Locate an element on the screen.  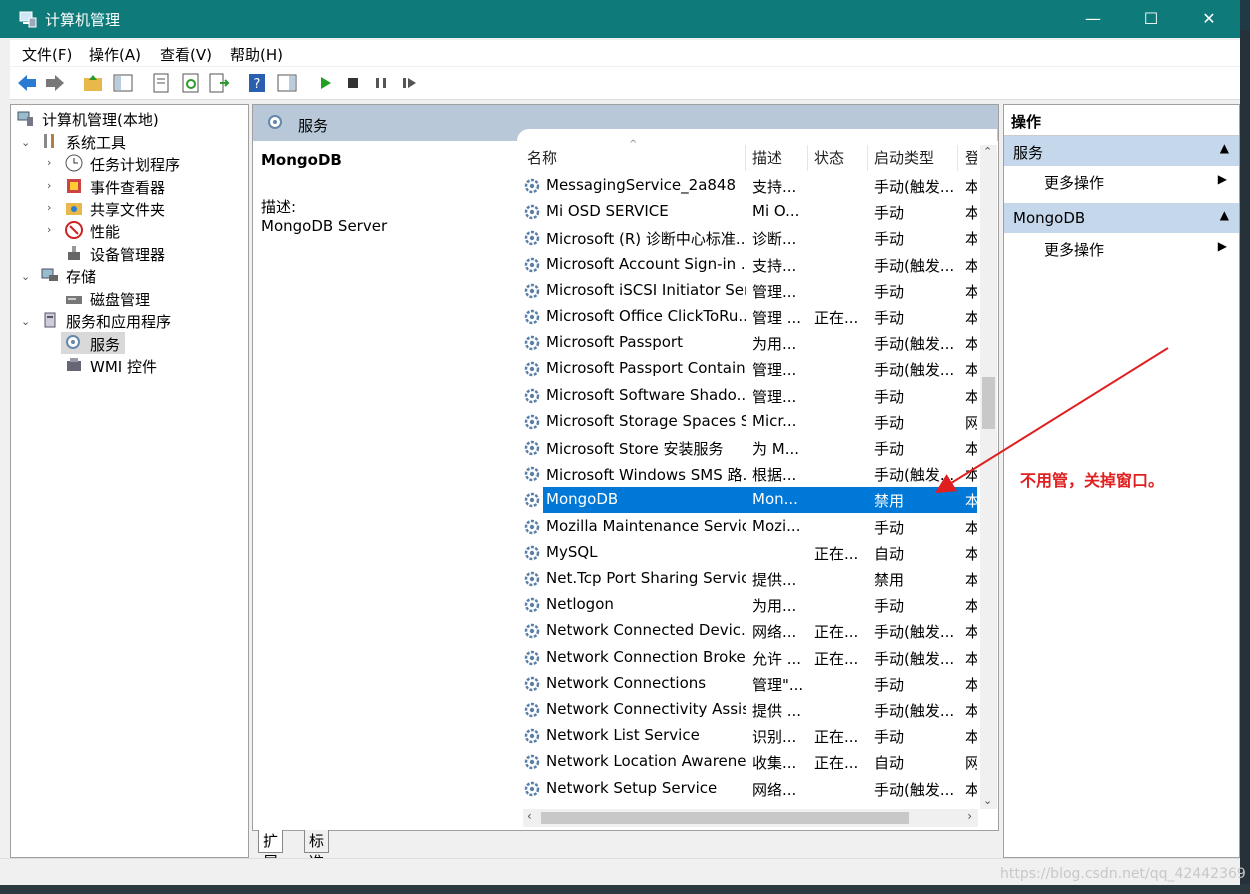
show-hide-tree-icon is located at coordinates (123, 83).